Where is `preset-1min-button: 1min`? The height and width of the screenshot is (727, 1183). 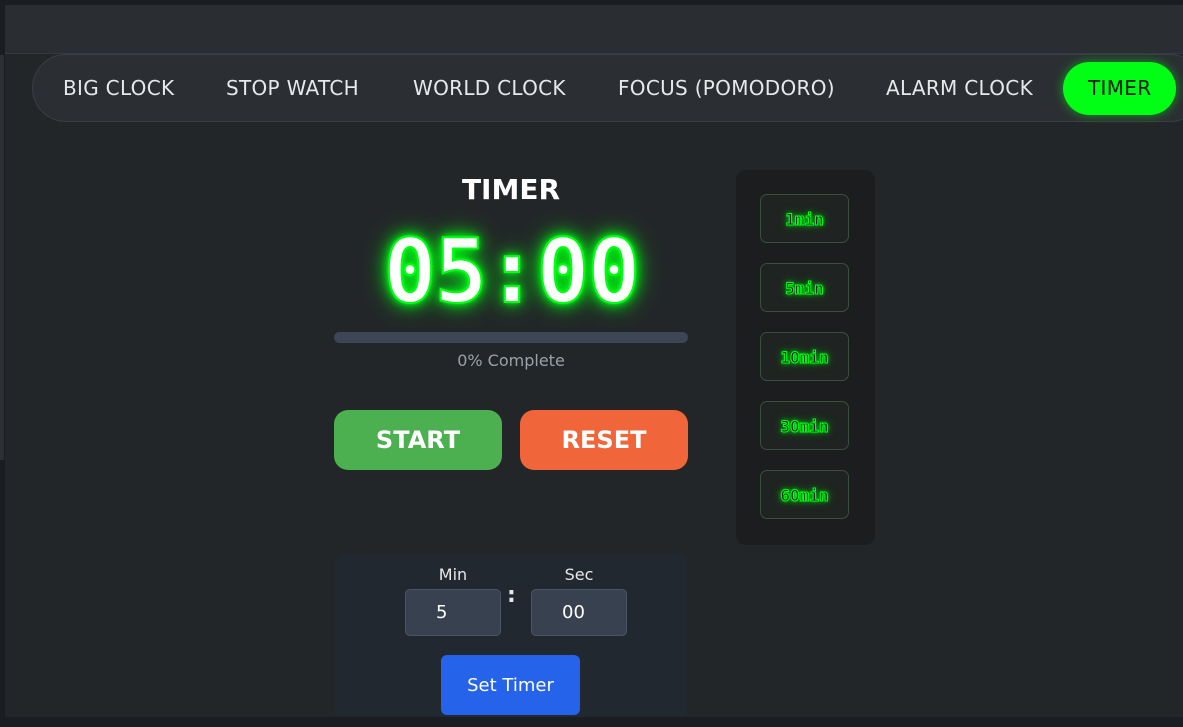 preset-1min-button: 1min is located at coordinates (804, 218).